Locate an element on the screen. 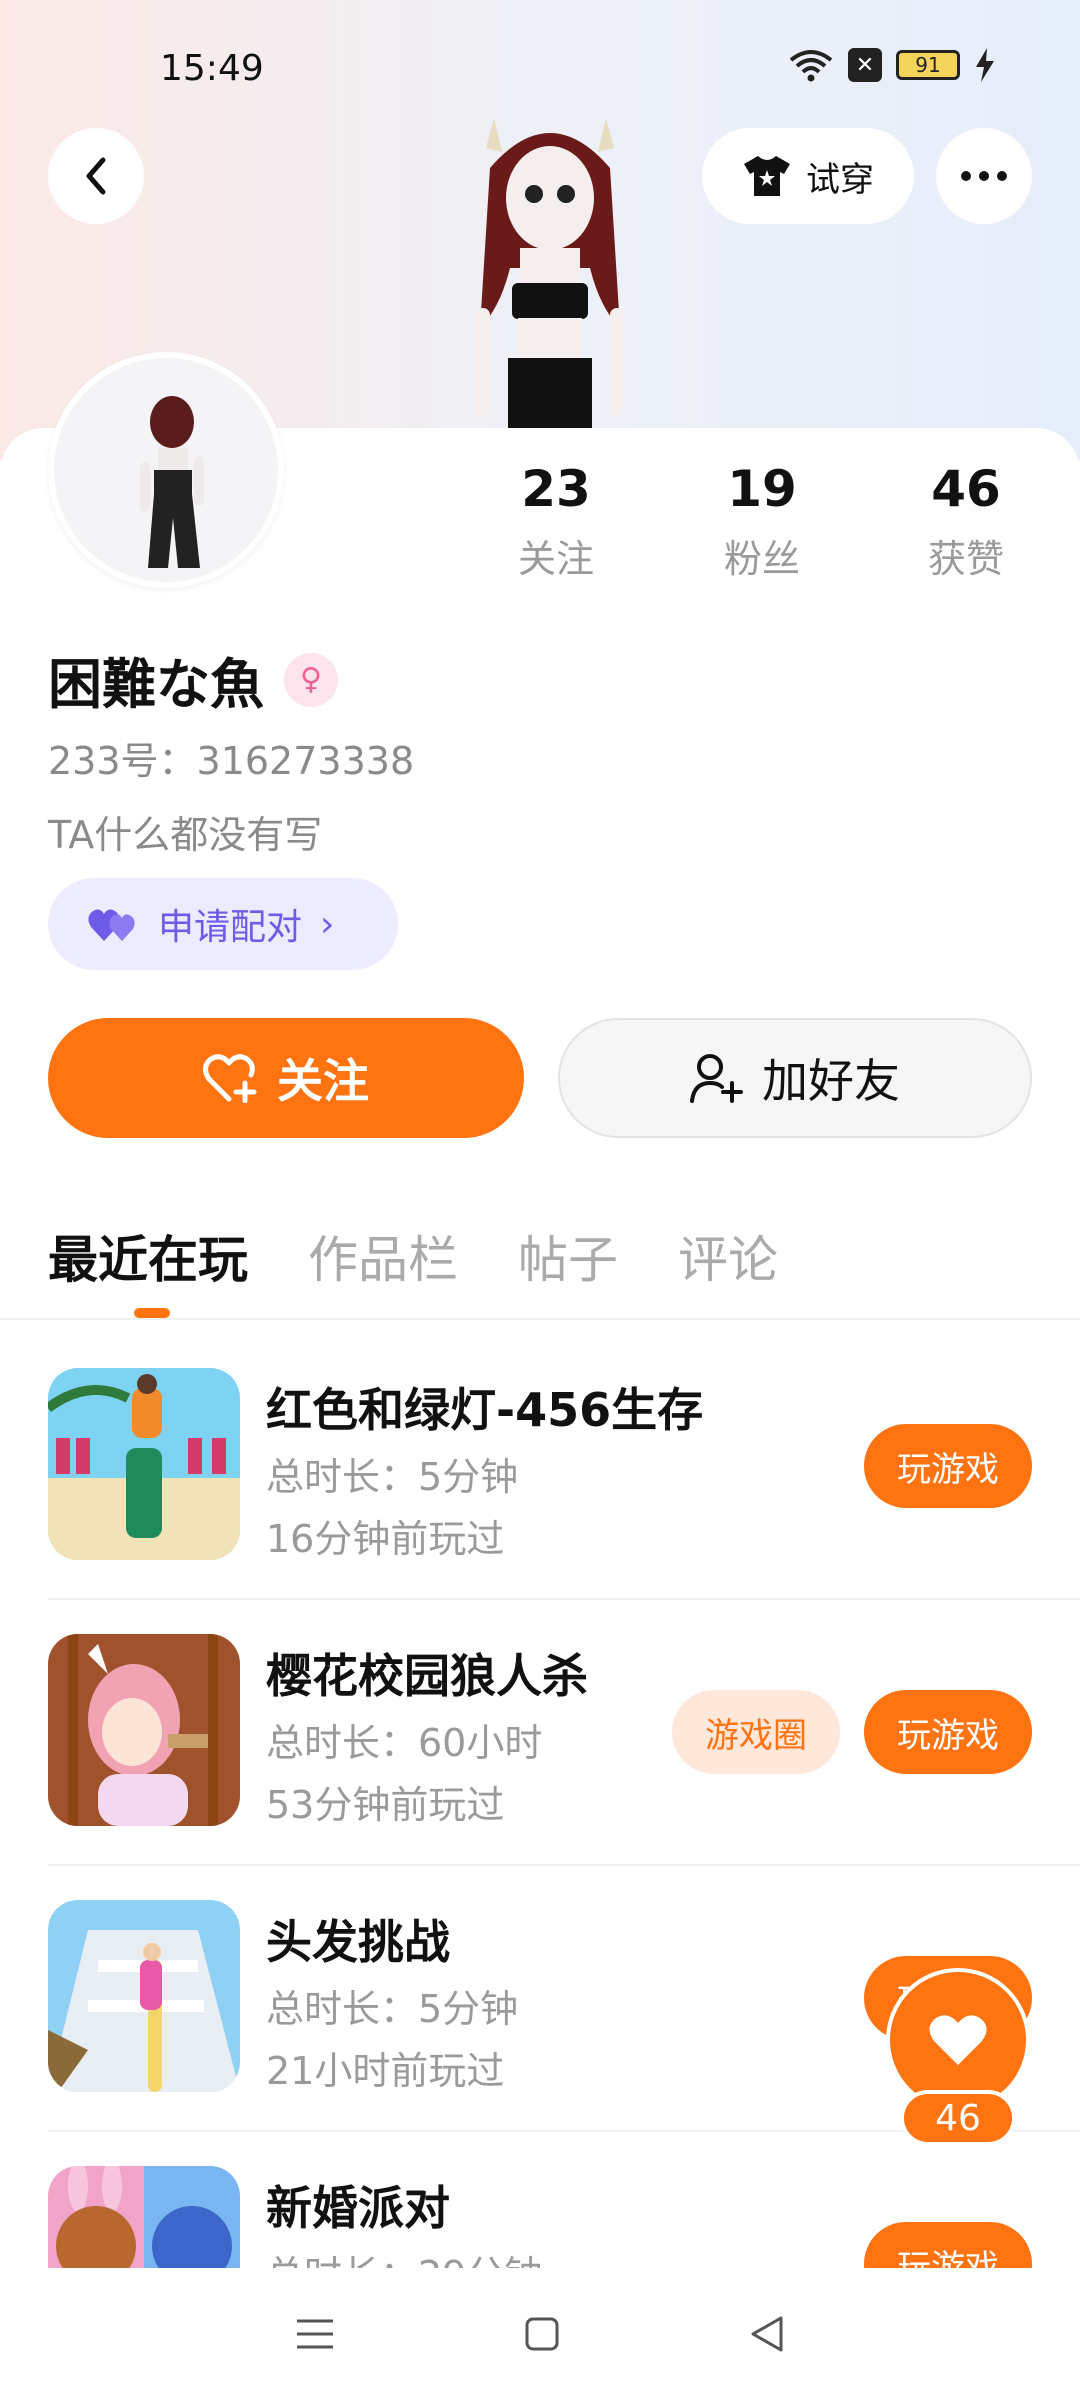 Image resolution: width=1080 pixels, height=2400 pixels. menu-icon is located at coordinates (315, 2334).